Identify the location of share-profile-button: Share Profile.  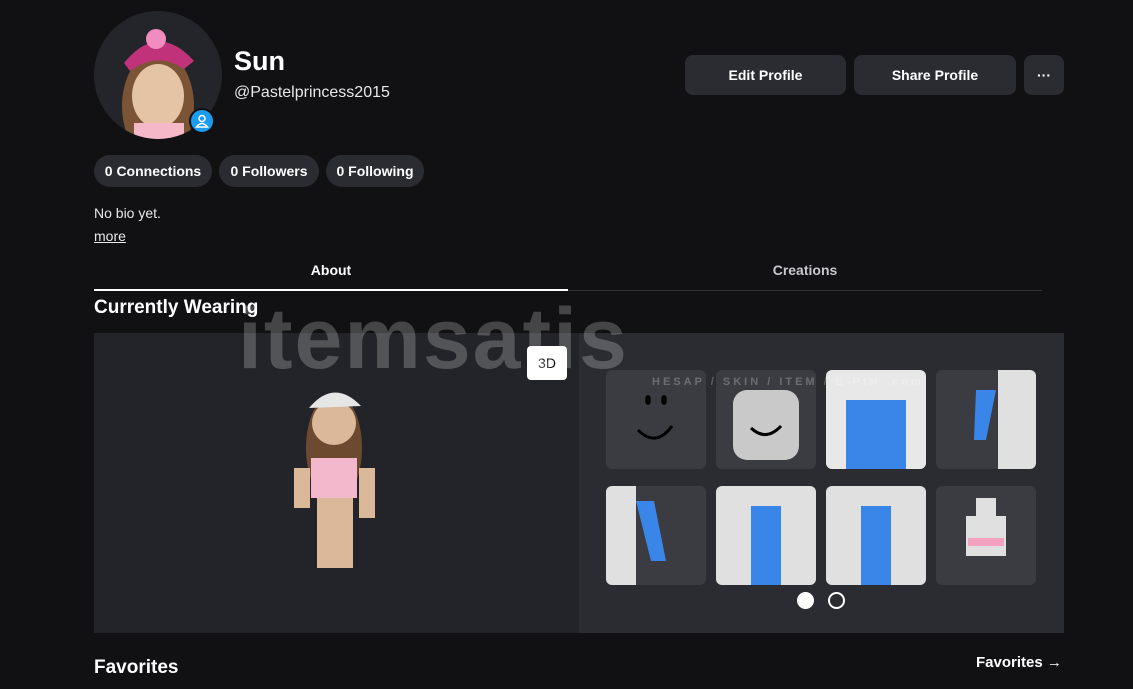
(935, 75).